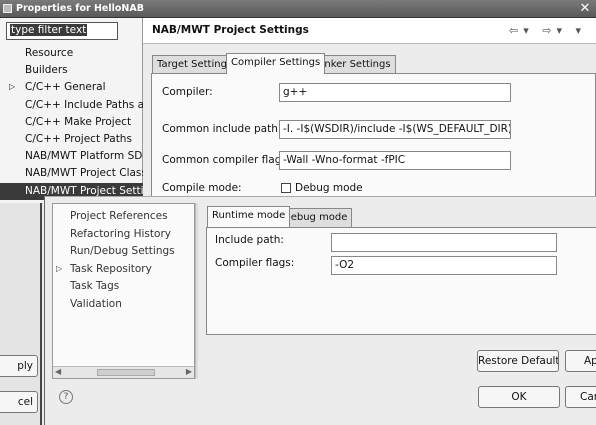  I want to click on compiler-flags-label: Common compiler flags:, so click(226, 160).